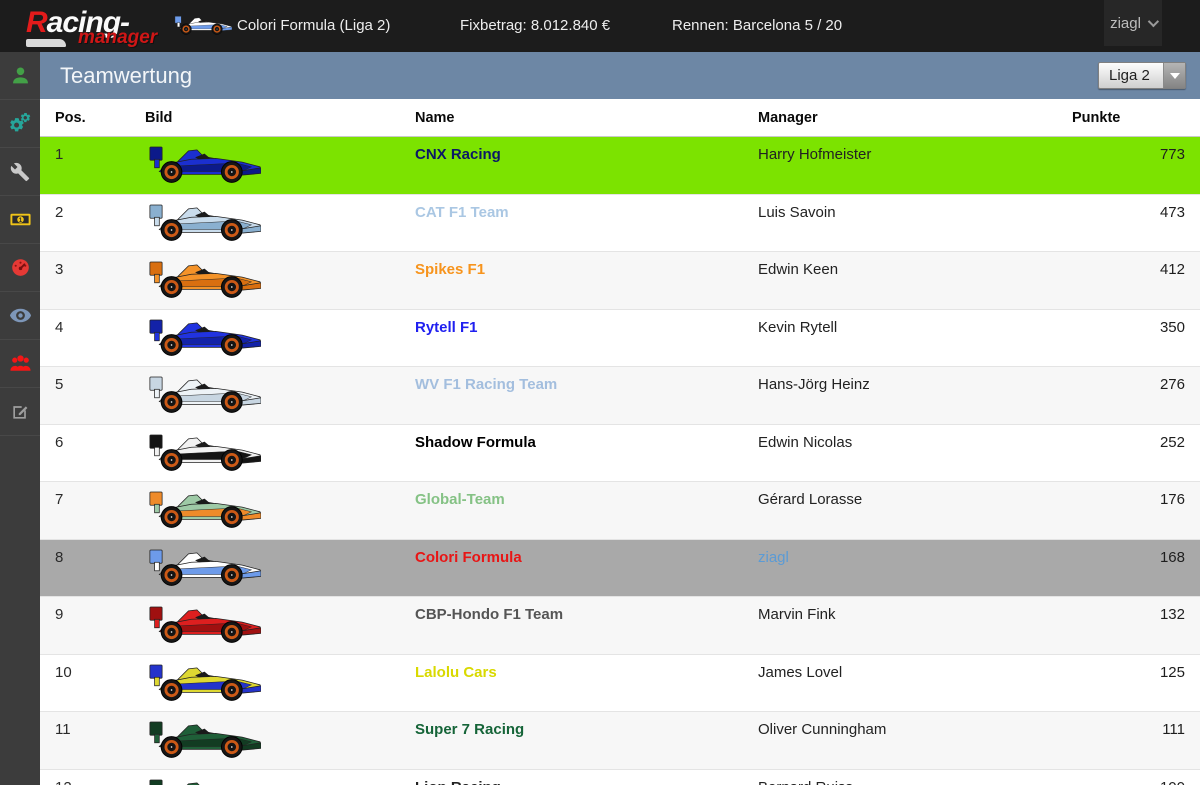 Image resolution: width=1200 pixels, height=785 pixels. Describe the element at coordinates (1125, 23) in the screenshot. I see `user-menu-label: ziagl` at that location.